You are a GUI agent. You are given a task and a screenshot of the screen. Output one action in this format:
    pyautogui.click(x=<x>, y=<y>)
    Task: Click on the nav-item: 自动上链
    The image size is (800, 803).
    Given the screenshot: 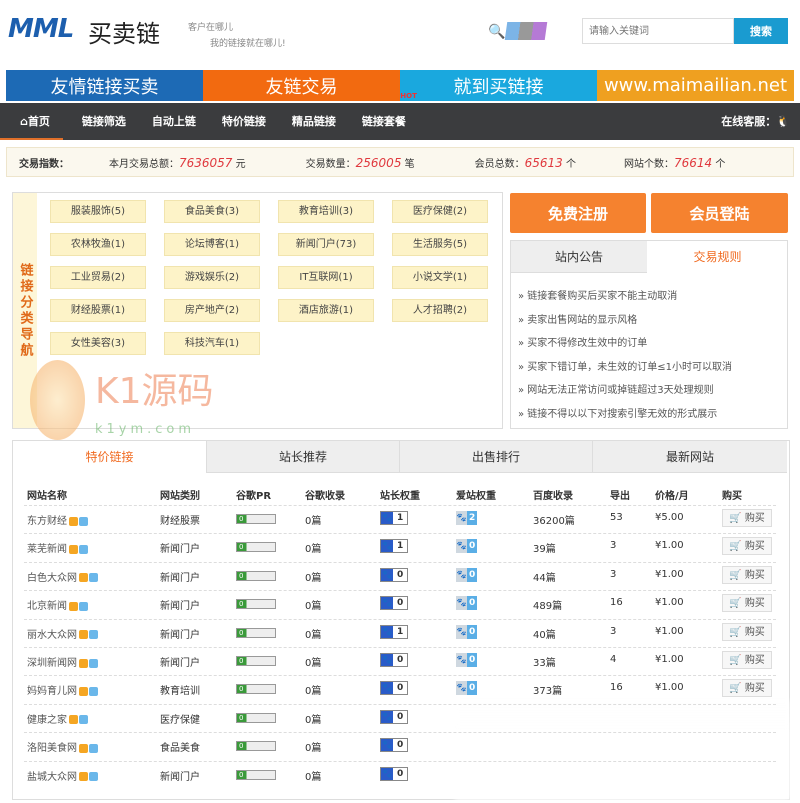 What is the action you would take?
    pyautogui.click(x=174, y=121)
    